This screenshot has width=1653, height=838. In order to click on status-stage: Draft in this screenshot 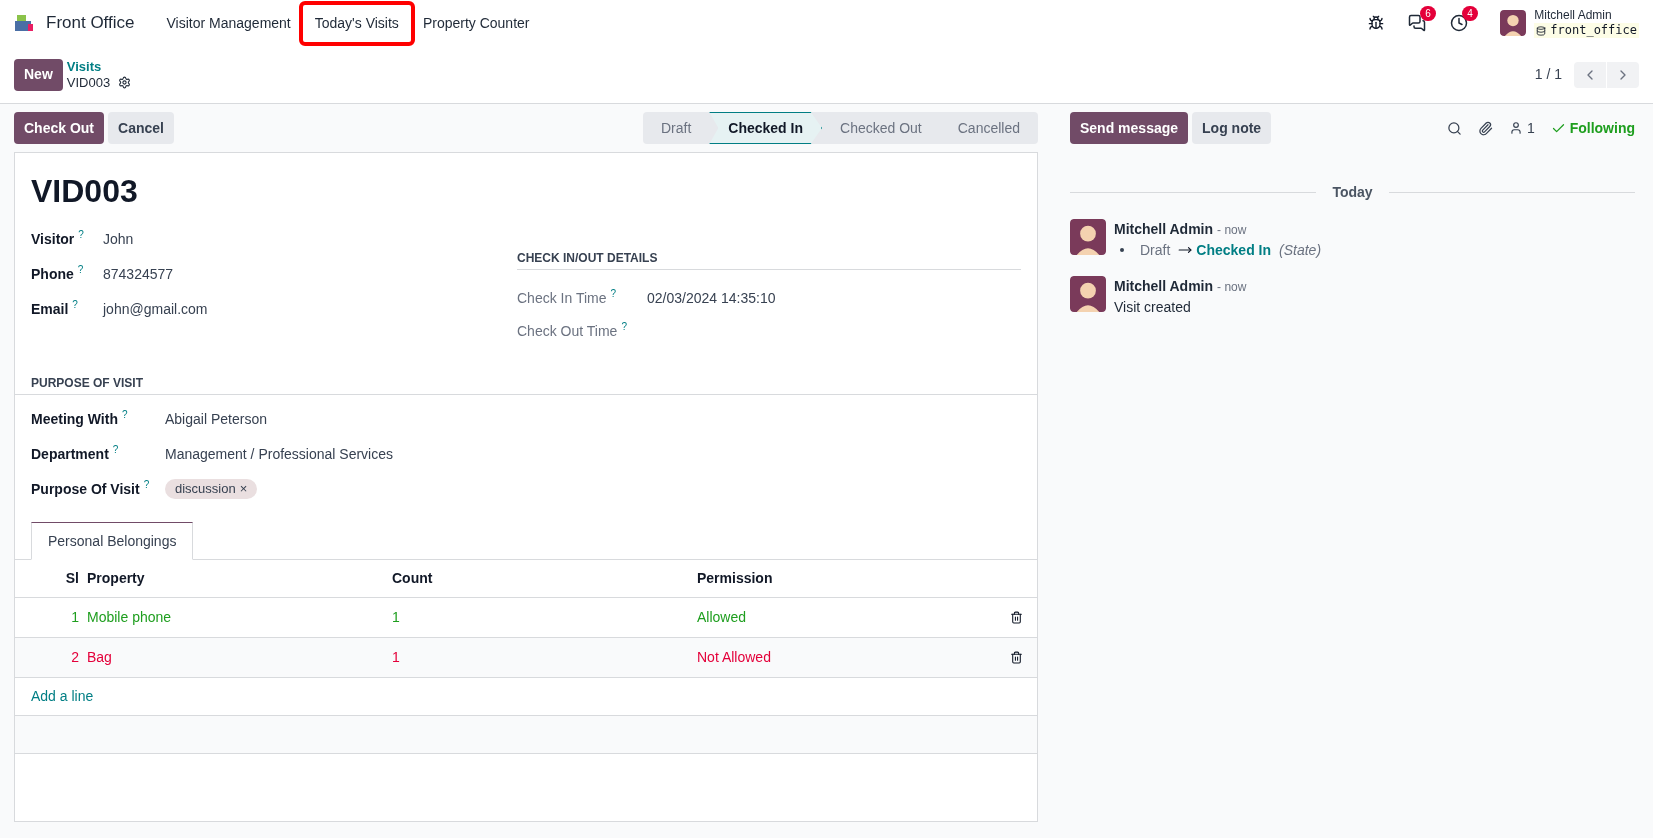, I will do `click(676, 128)`.